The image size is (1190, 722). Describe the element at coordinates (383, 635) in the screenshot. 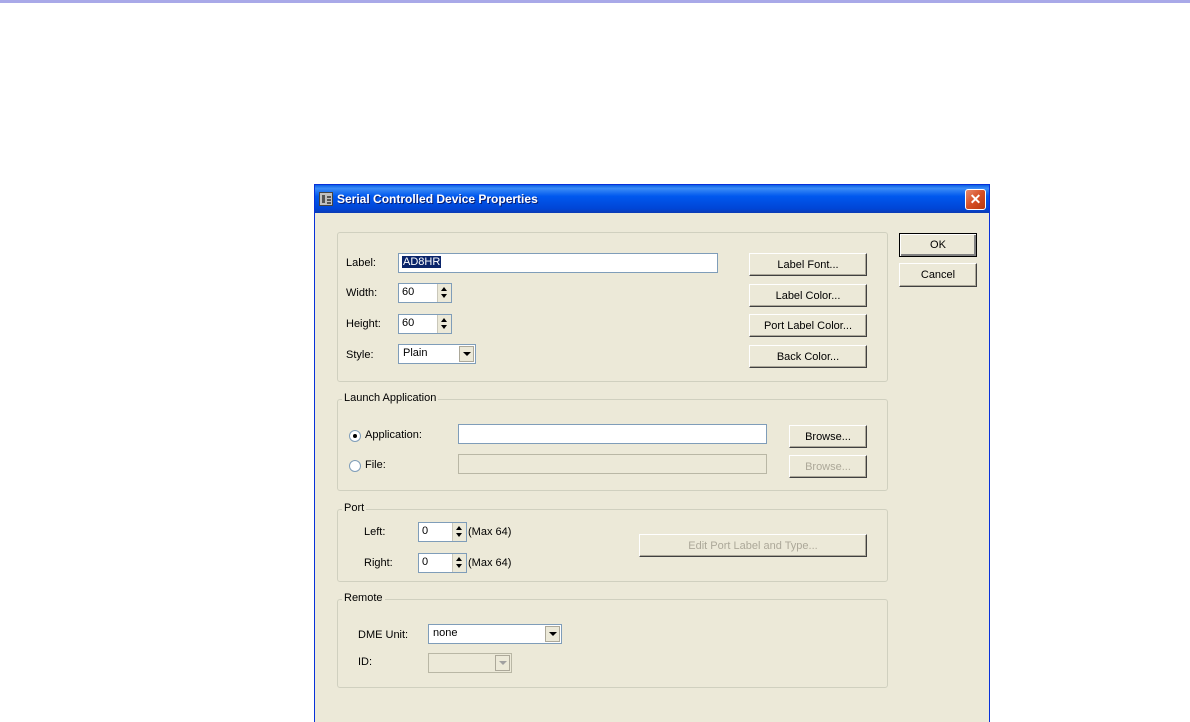

I see `dme-unit-label: DME Unit:` at that location.